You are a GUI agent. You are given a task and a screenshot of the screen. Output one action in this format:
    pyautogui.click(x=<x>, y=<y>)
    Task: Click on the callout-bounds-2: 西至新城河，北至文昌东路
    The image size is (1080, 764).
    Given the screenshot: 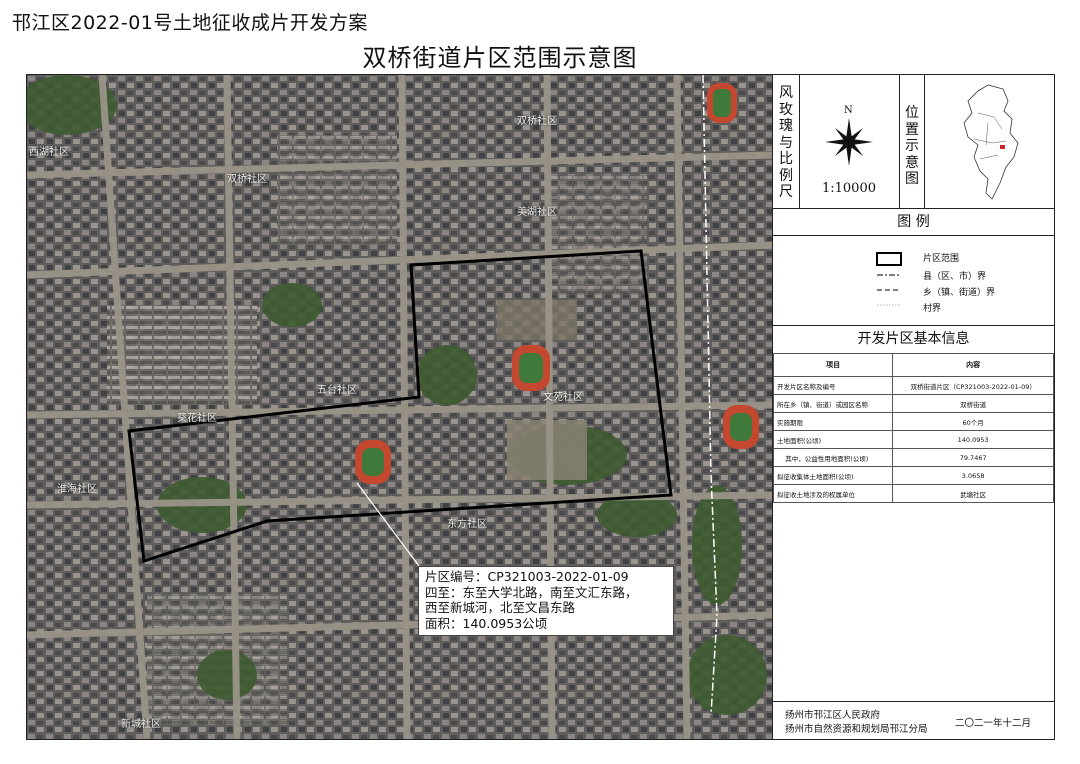 What is the action you would take?
    pyautogui.click(x=500, y=607)
    